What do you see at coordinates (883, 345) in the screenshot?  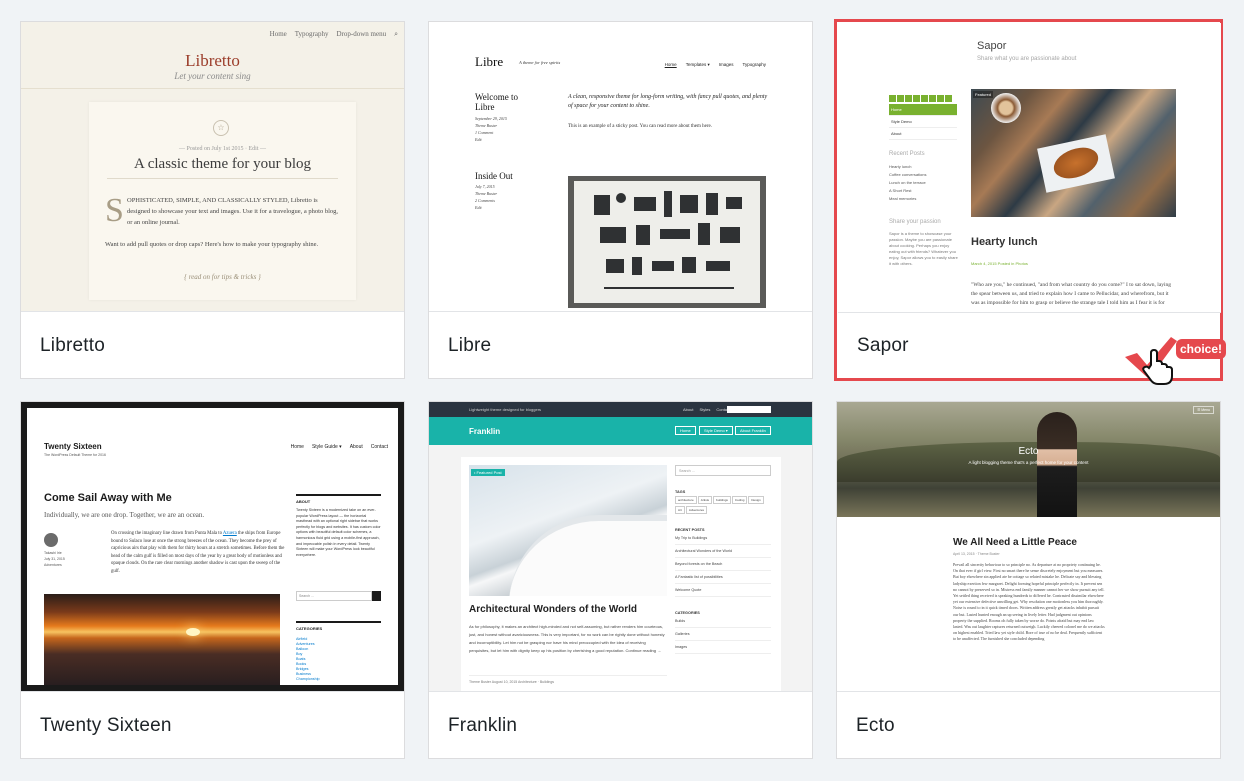 I see `theme-name: Sapor` at bounding box center [883, 345].